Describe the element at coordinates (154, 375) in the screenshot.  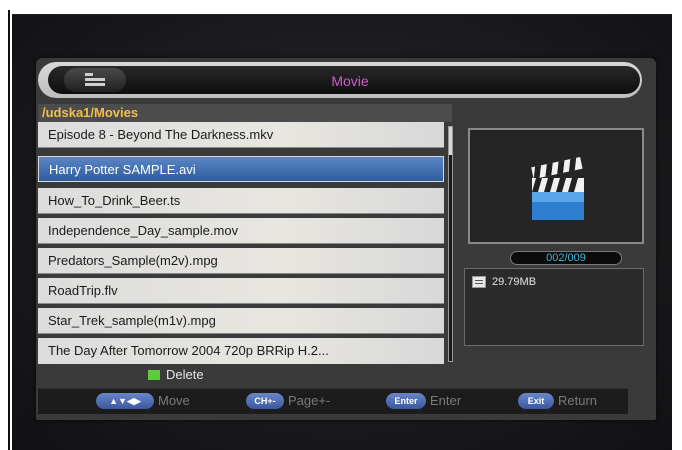
I see `green-key-icon` at that location.